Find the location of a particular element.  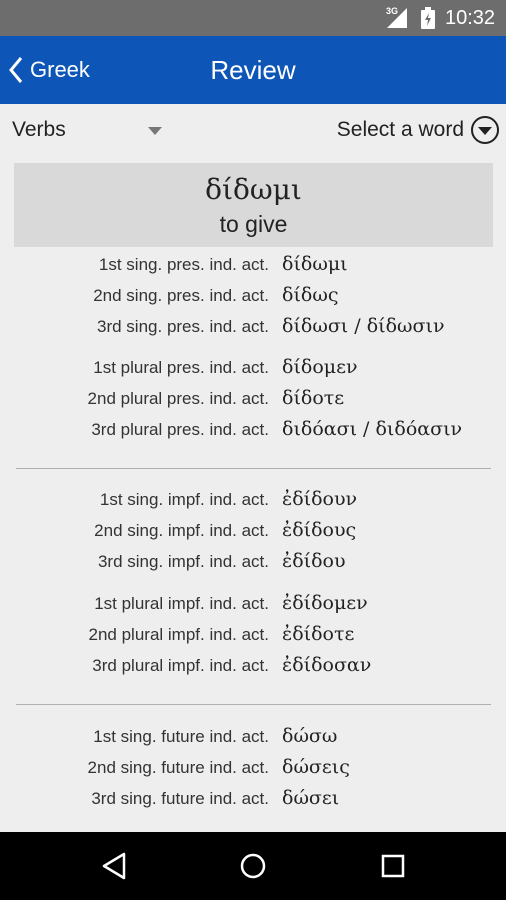

parsing-label: 2nd sing. impf. ind. act. is located at coordinates (181, 530).